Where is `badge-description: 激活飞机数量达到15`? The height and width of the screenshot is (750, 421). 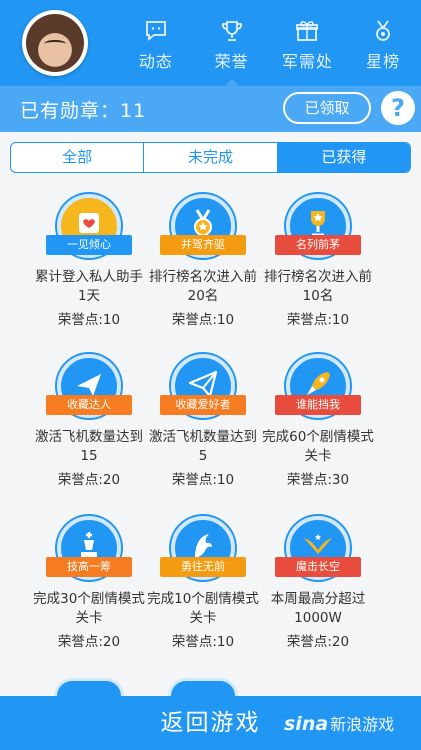
badge-description: 激活飞机数量达到15 is located at coordinates (89, 446).